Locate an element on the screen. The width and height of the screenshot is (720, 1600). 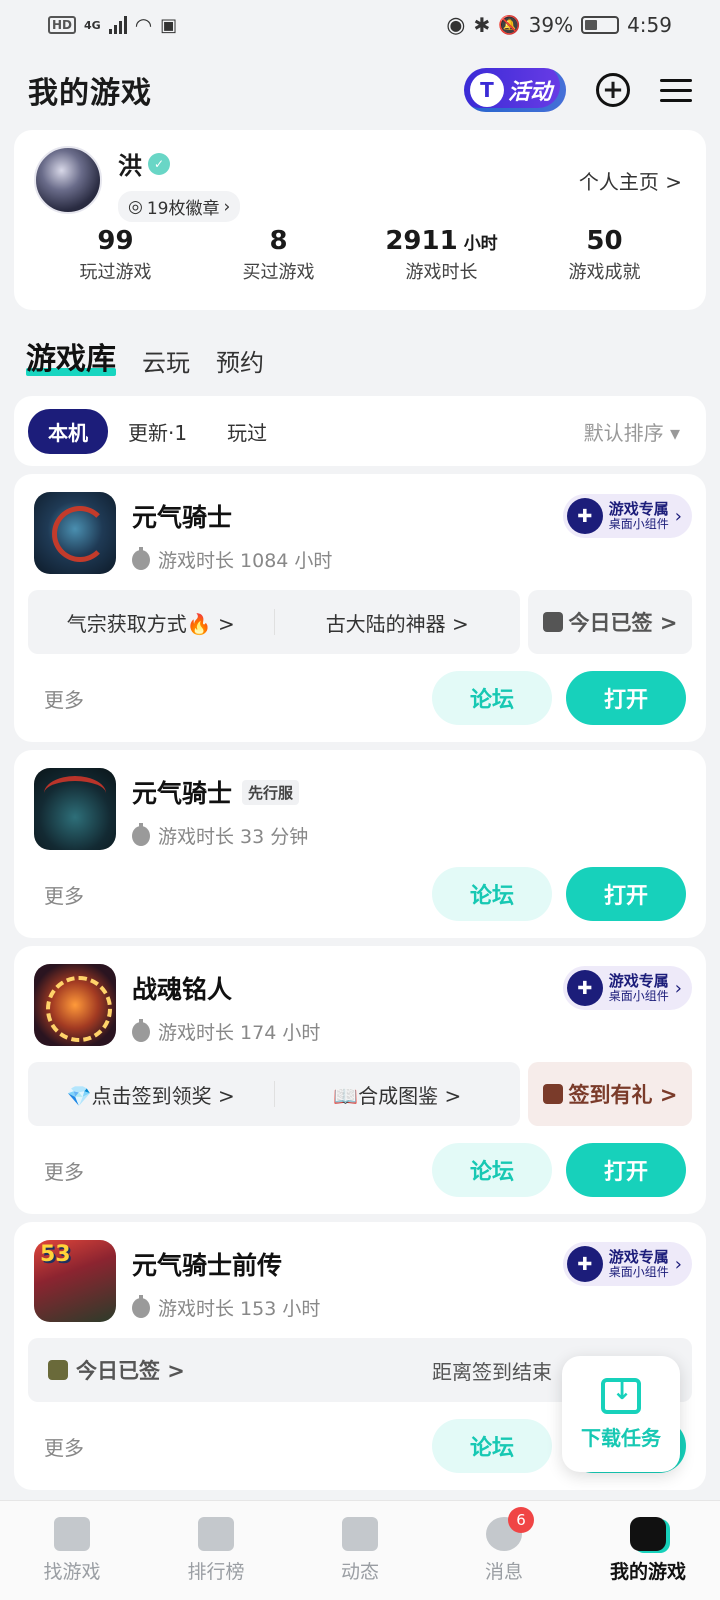
download-label: 下载任务 is located at coordinates (621, 1437).